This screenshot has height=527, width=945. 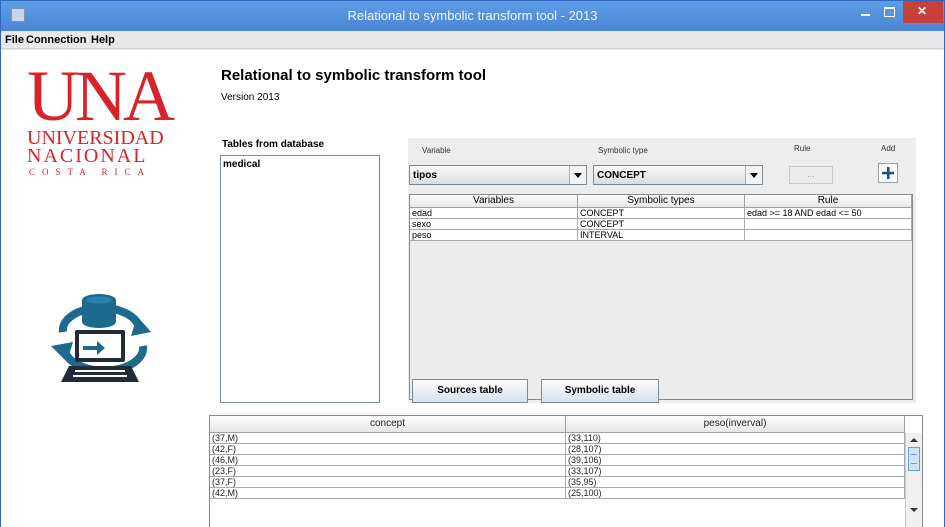 I want to click on logo-costa-rica: COSTA RICA, so click(x=90, y=172).